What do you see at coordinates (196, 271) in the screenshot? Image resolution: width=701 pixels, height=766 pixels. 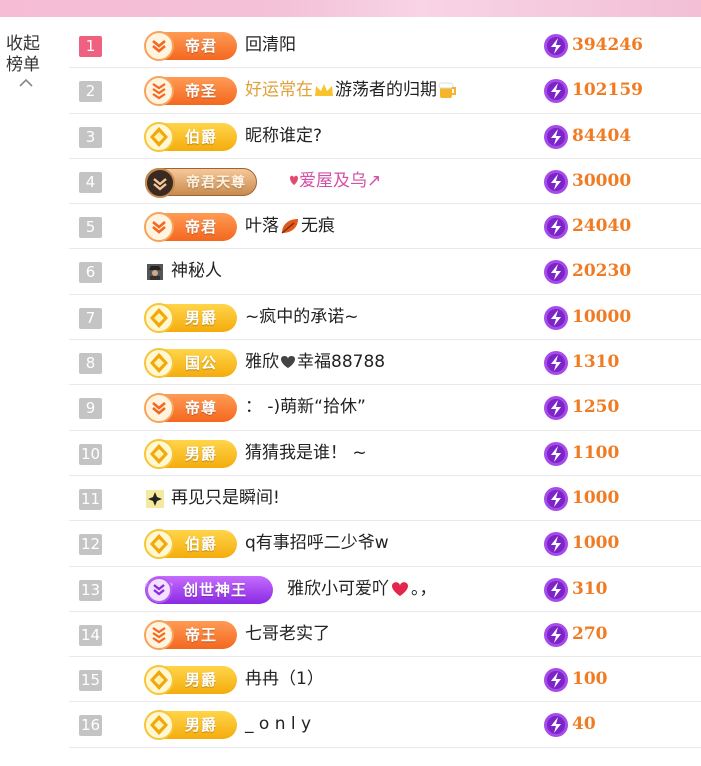 I see `nickname: 神秘人` at bounding box center [196, 271].